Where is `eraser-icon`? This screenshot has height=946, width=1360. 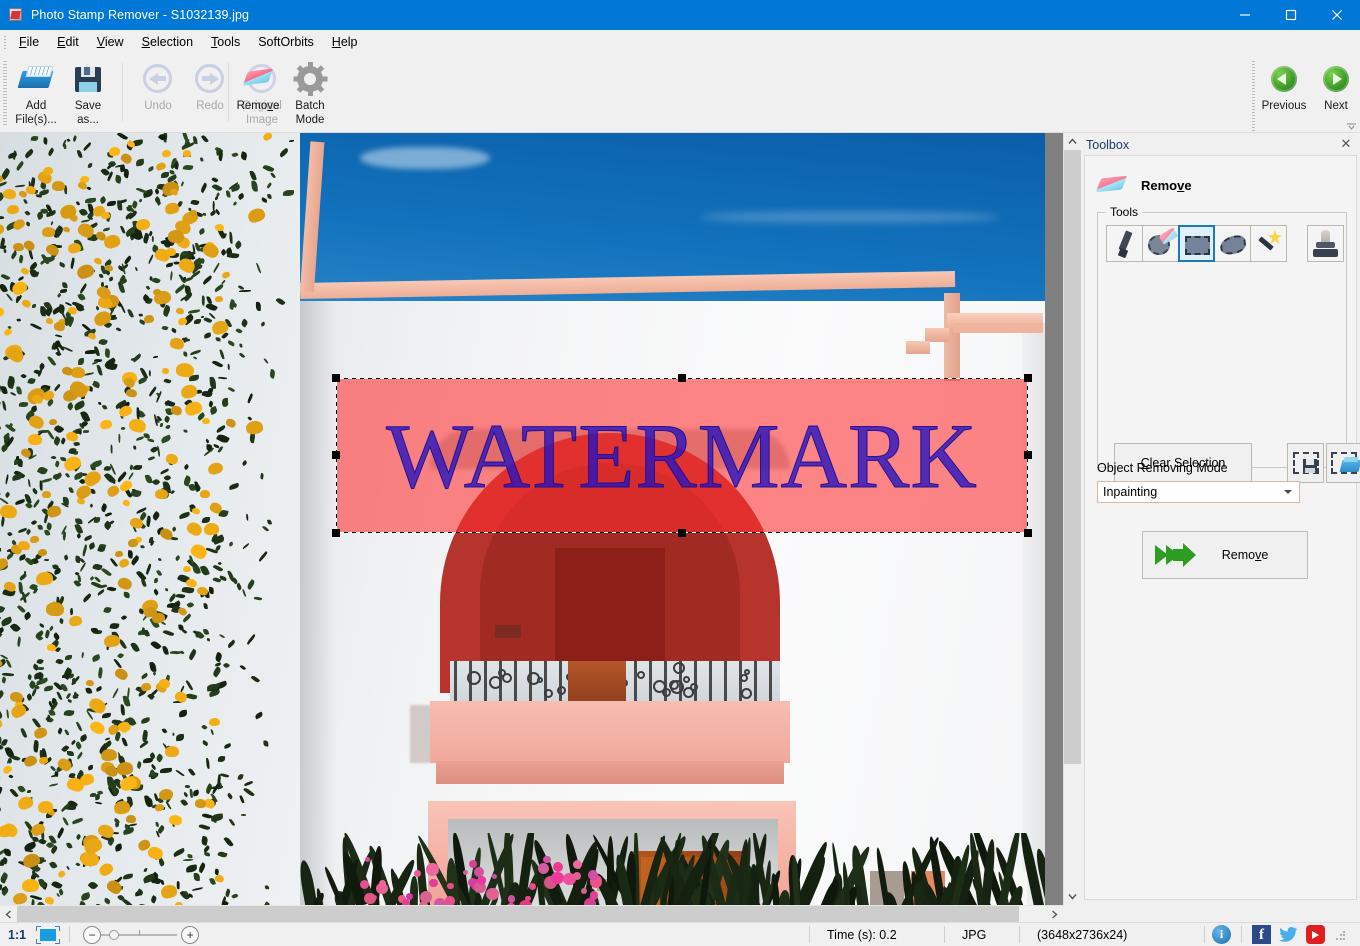 eraser-icon is located at coordinates (1111, 185).